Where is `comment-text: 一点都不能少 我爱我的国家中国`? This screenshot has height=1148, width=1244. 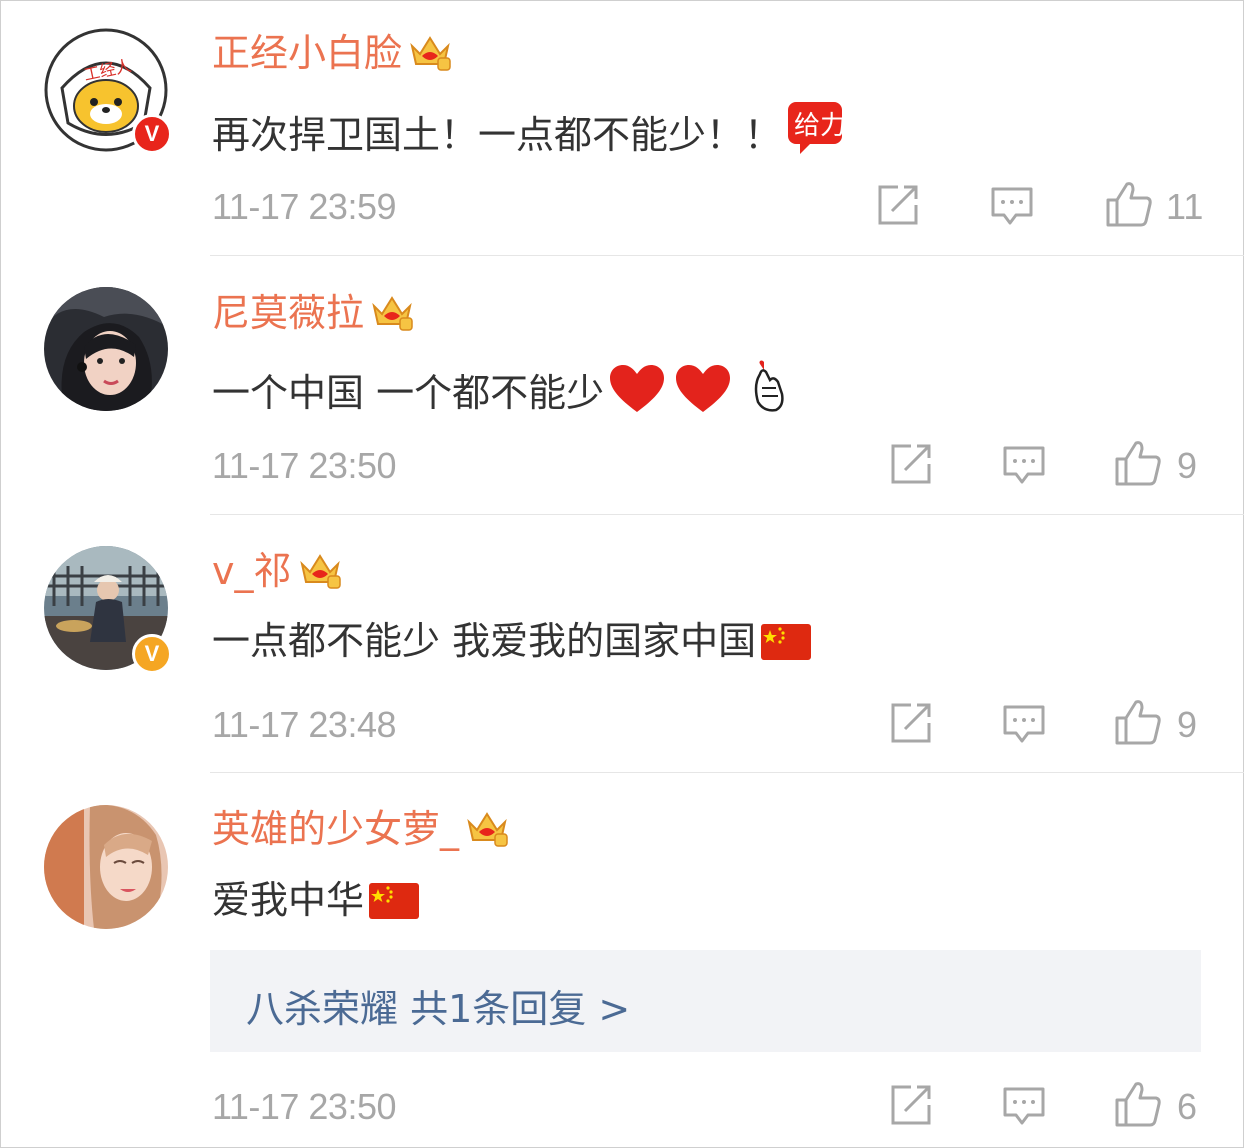 comment-text: 一点都不能少 我爱我的国家中国 is located at coordinates (512, 641).